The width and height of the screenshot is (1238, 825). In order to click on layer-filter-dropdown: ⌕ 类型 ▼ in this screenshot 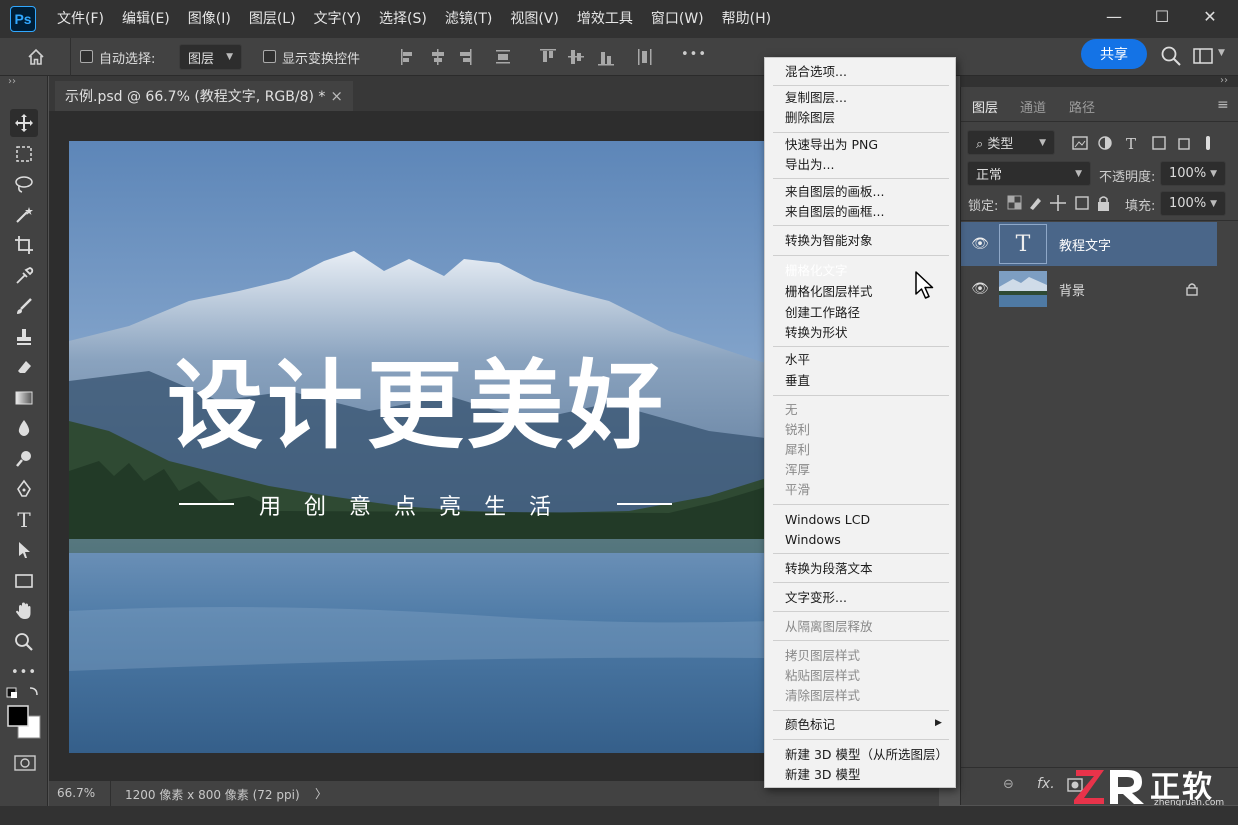, I will do `click(1011, 142)`.